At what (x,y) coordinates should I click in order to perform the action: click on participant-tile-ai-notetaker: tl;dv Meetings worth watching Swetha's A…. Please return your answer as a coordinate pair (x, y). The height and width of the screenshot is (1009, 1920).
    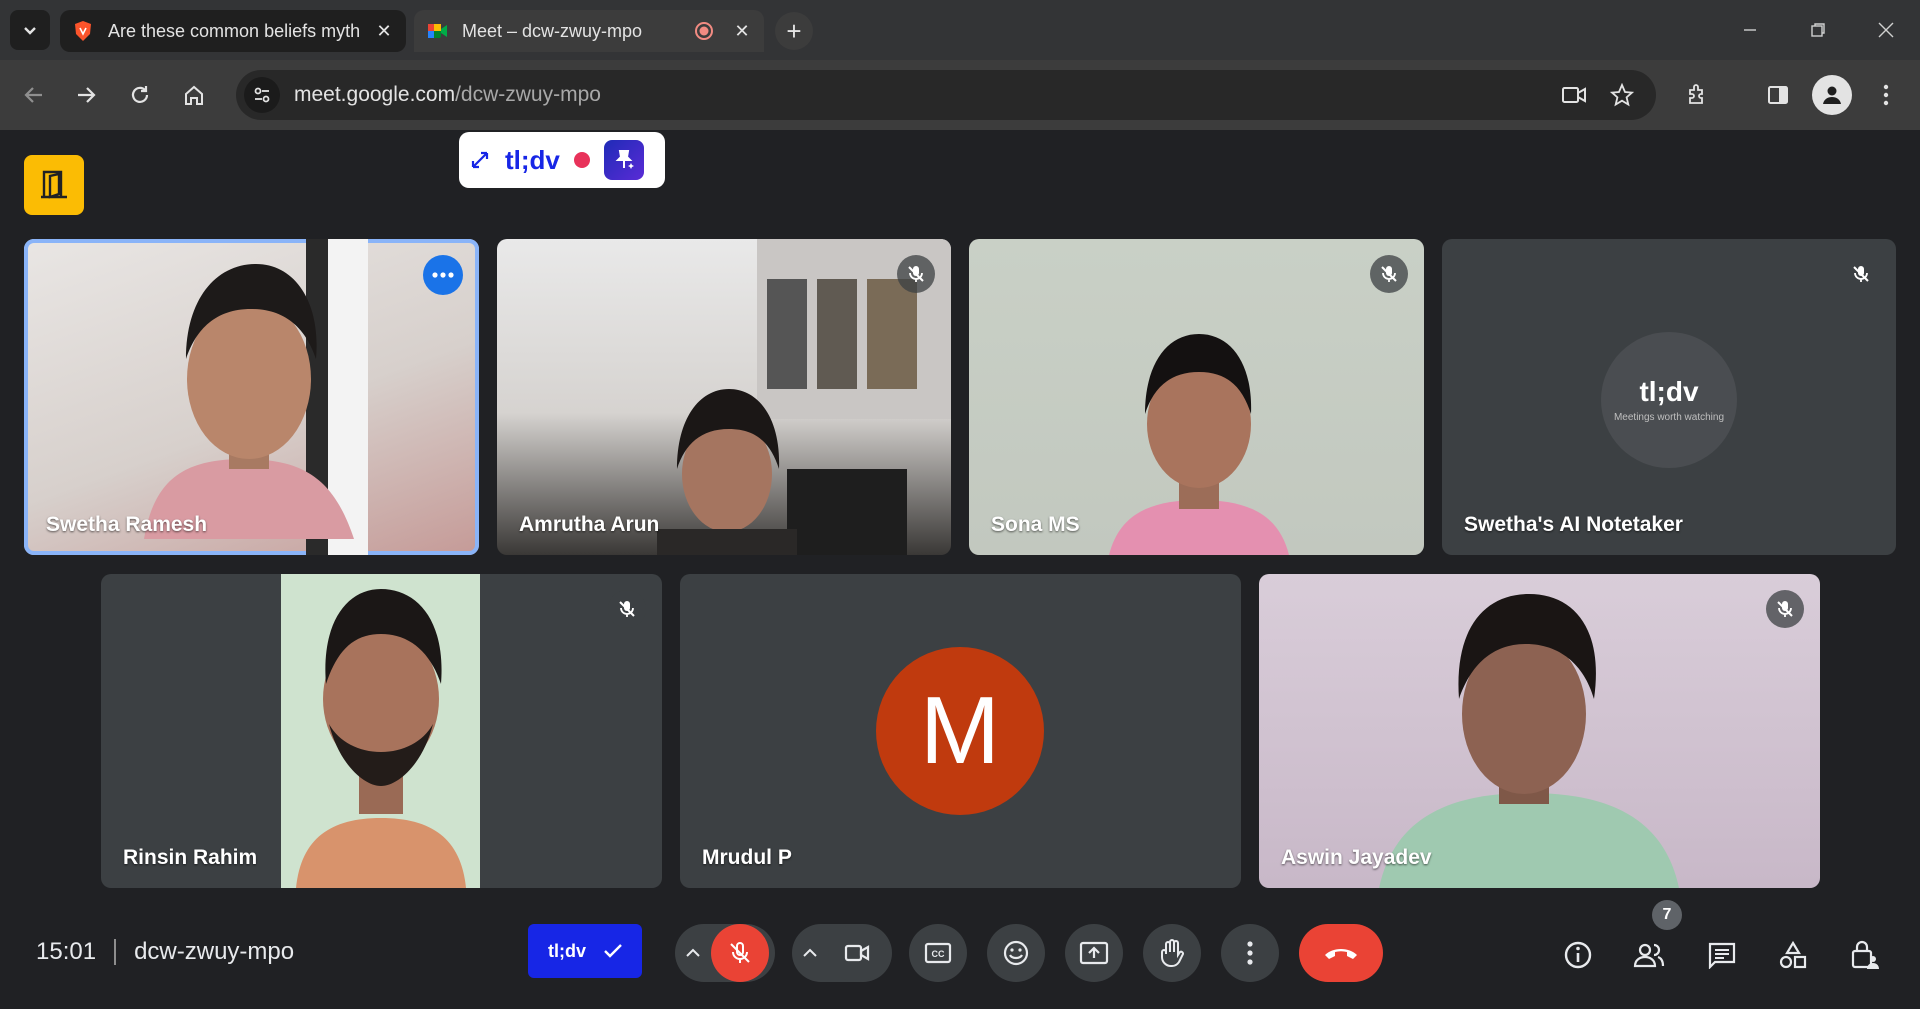
    Looking at the image, I should click on (1669, 397).